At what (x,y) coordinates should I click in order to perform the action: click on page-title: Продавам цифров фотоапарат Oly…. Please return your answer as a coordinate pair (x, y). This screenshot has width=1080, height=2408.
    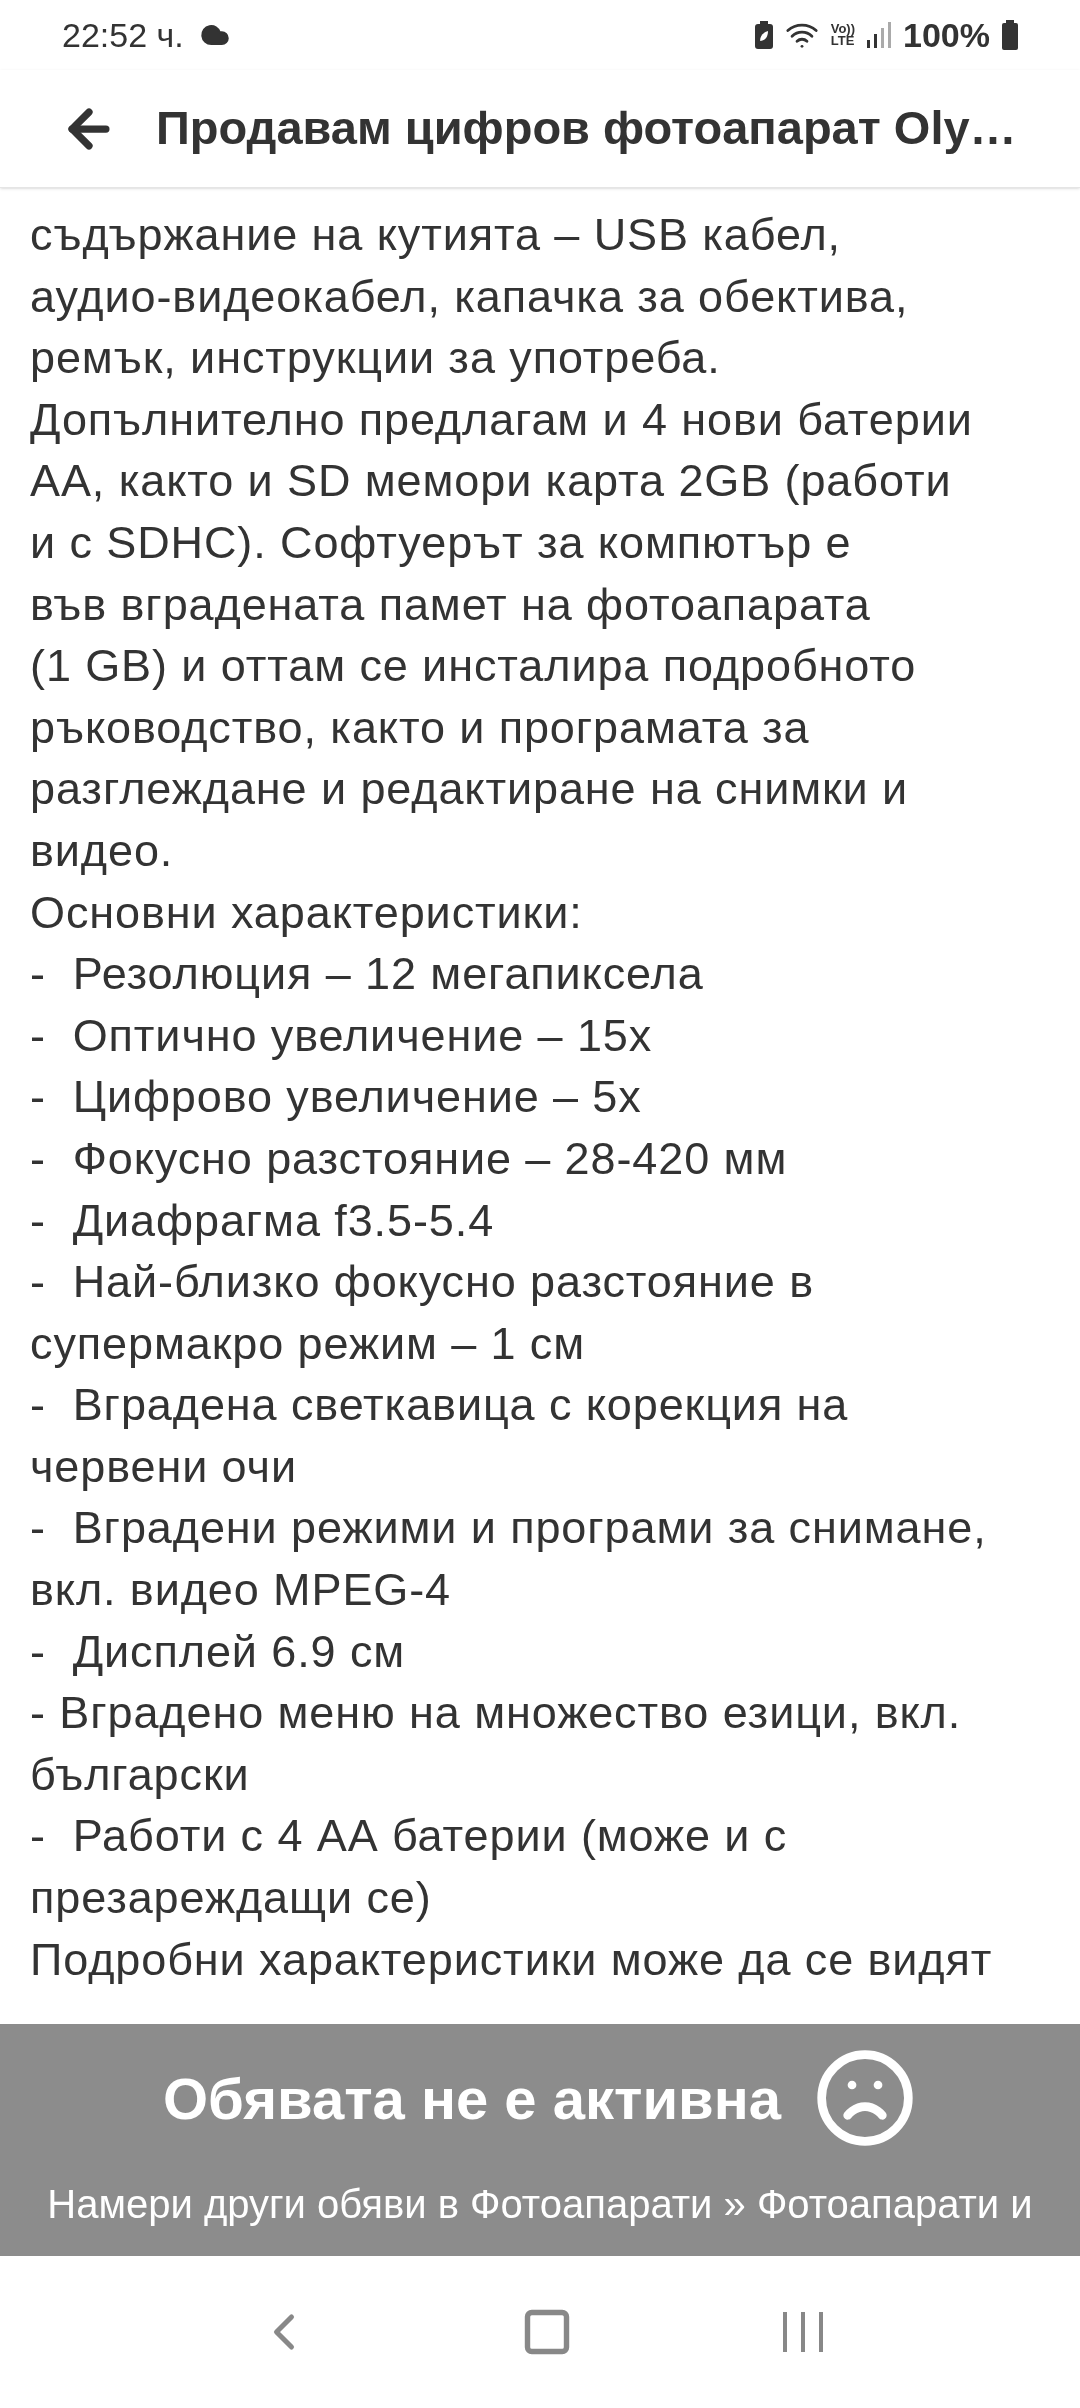
    Looking at the image, I should click on (586, 128).